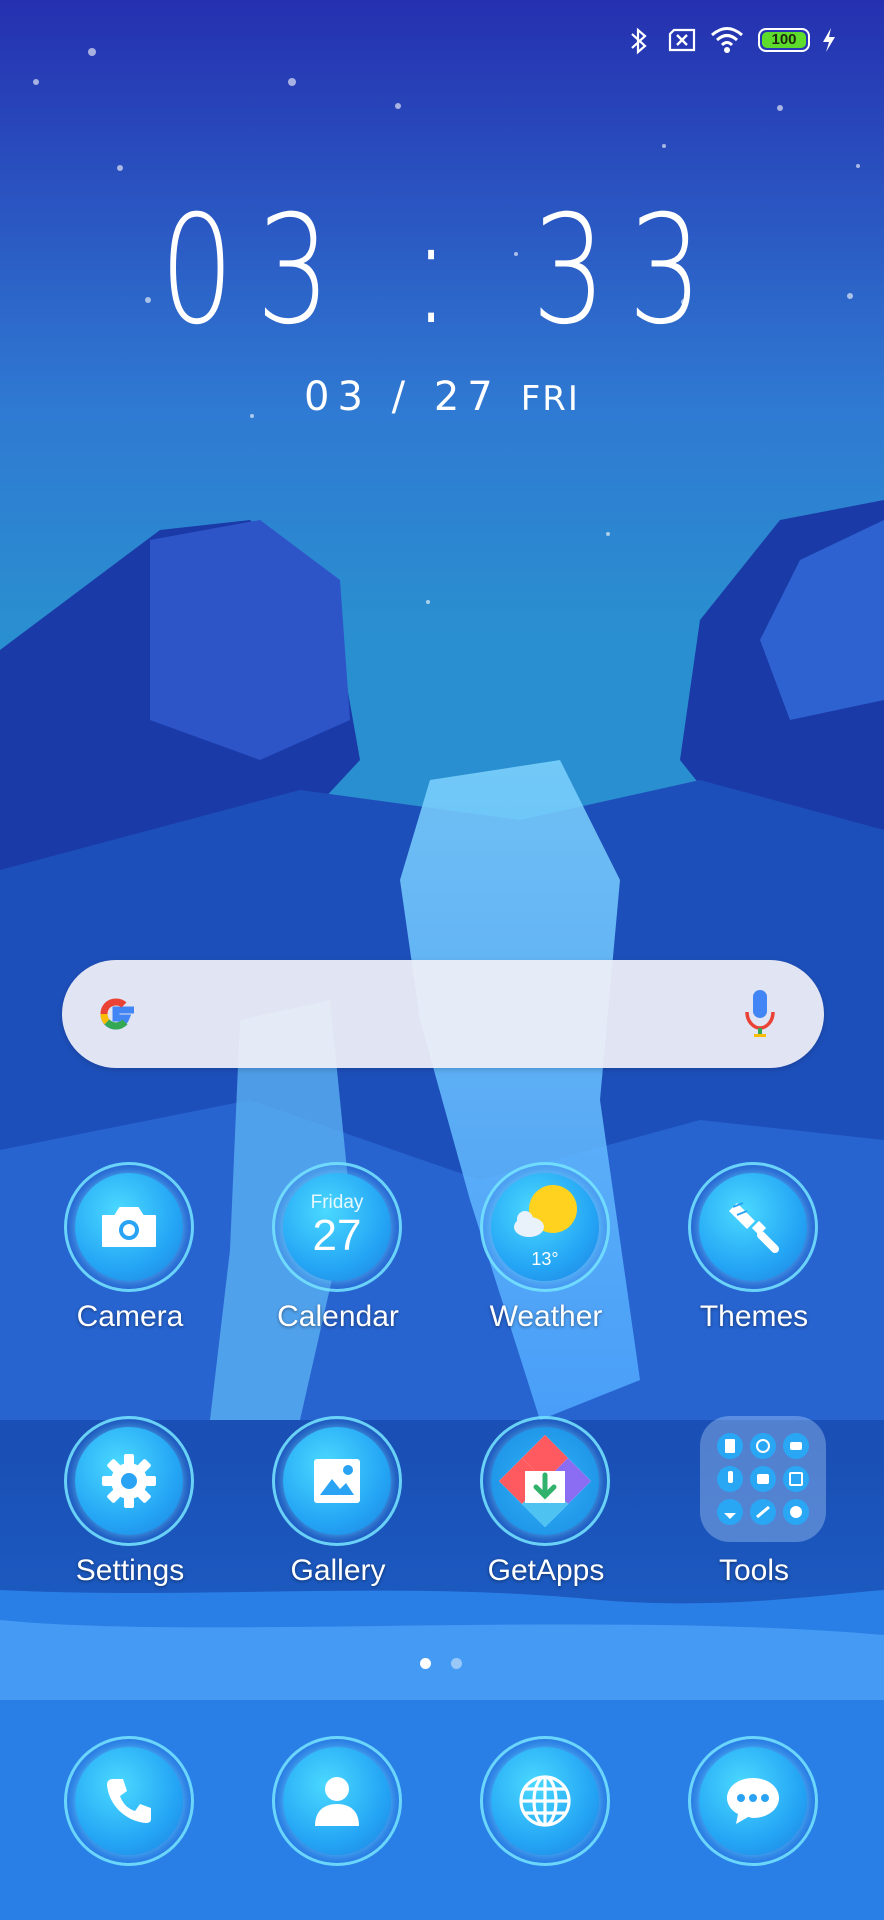  Describe the element at coordinates (129, 1801) in the screenshot. I see `phone-icon` at that location.